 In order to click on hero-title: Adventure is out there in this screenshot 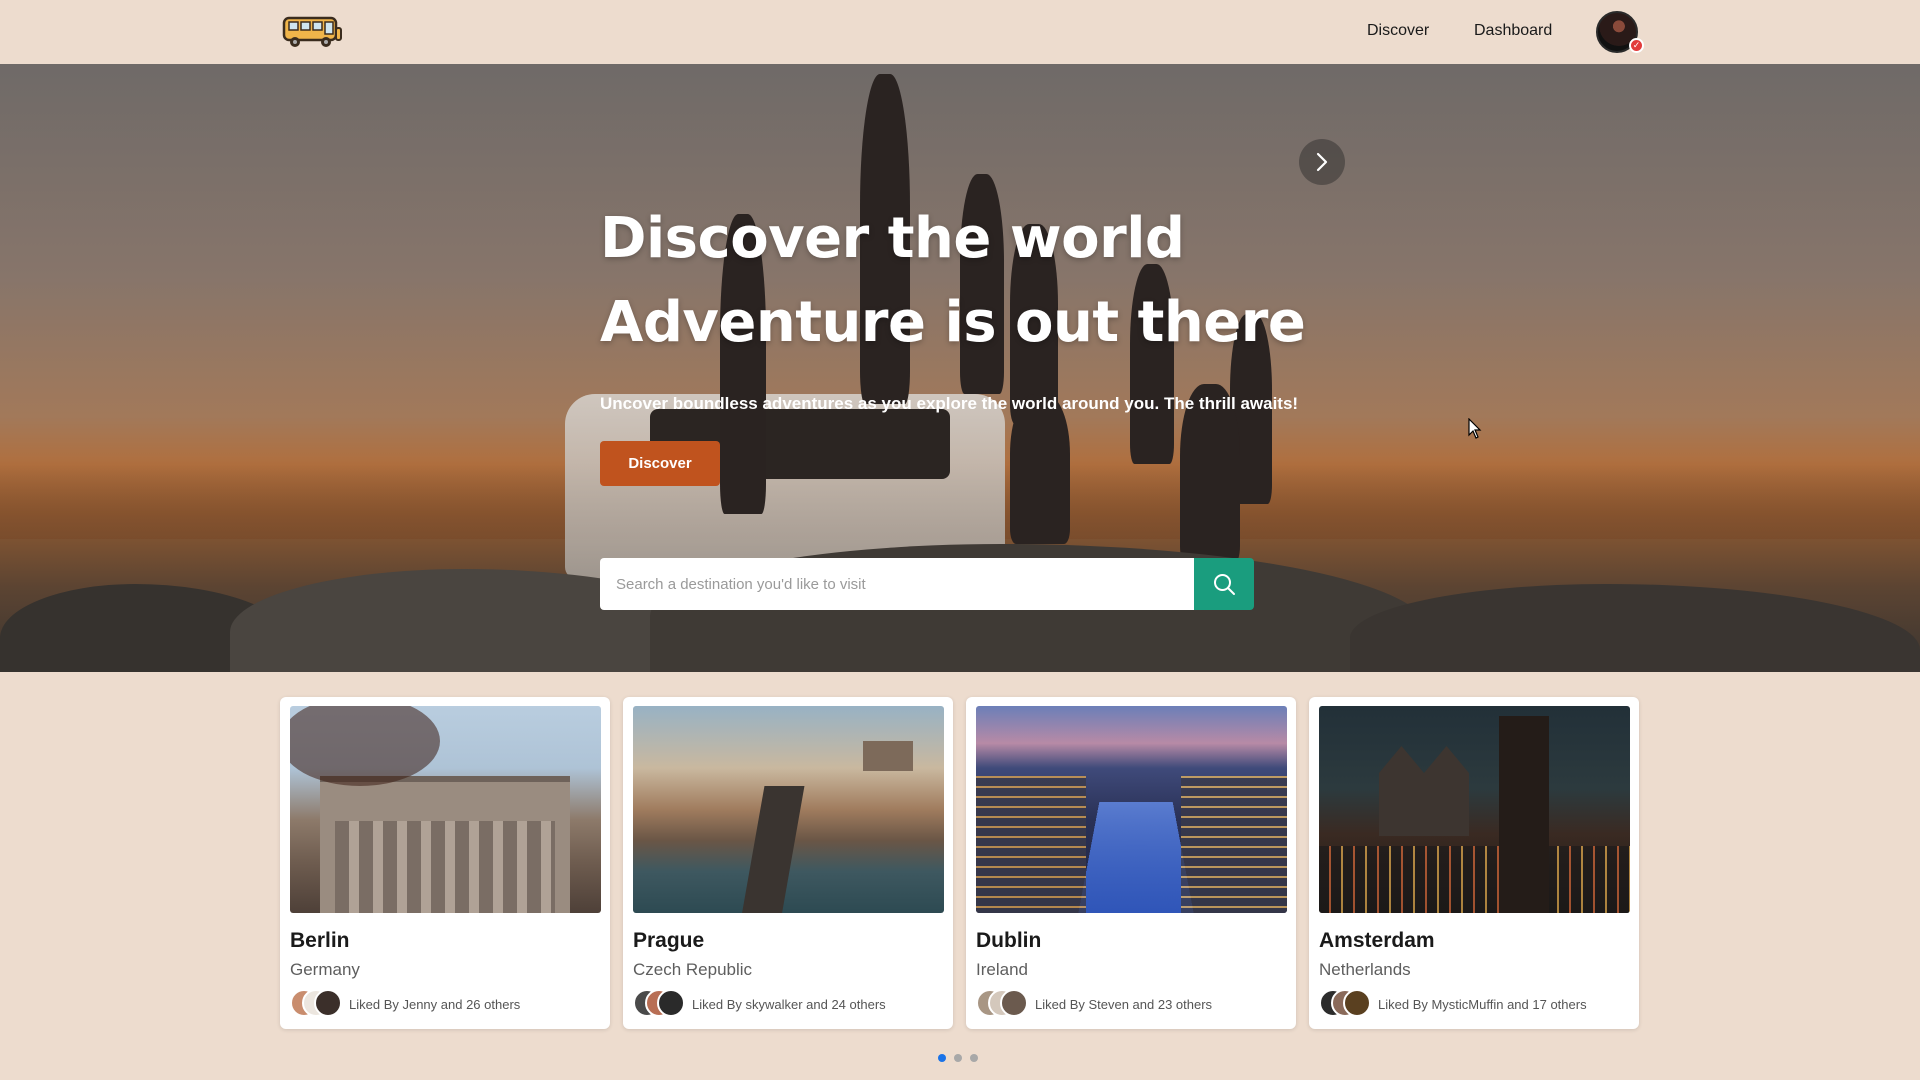, I will do `click(953, 322)`.